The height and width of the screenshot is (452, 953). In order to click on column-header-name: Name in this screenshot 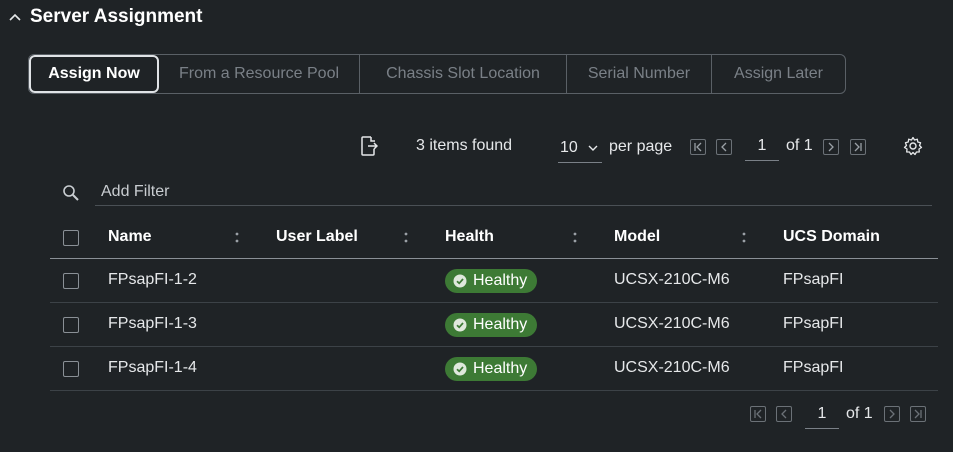, I will do `click(130, 237)`.